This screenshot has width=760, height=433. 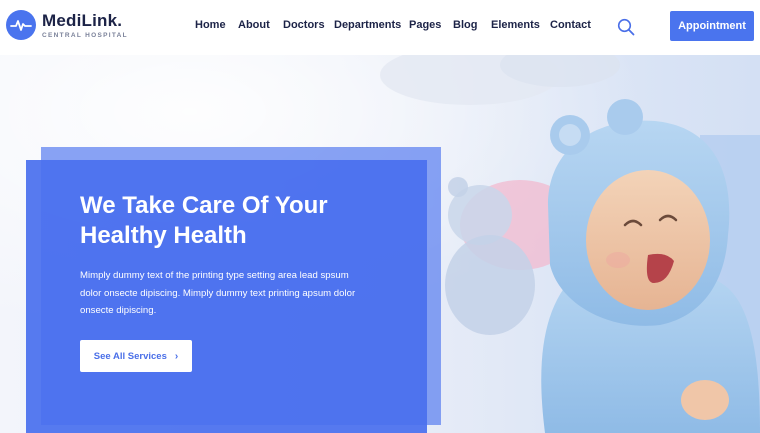 What do you see at coordinates (210, 25) in the screenshot?
I see `nav-item-home: Home` at bounding box center [210, 25].